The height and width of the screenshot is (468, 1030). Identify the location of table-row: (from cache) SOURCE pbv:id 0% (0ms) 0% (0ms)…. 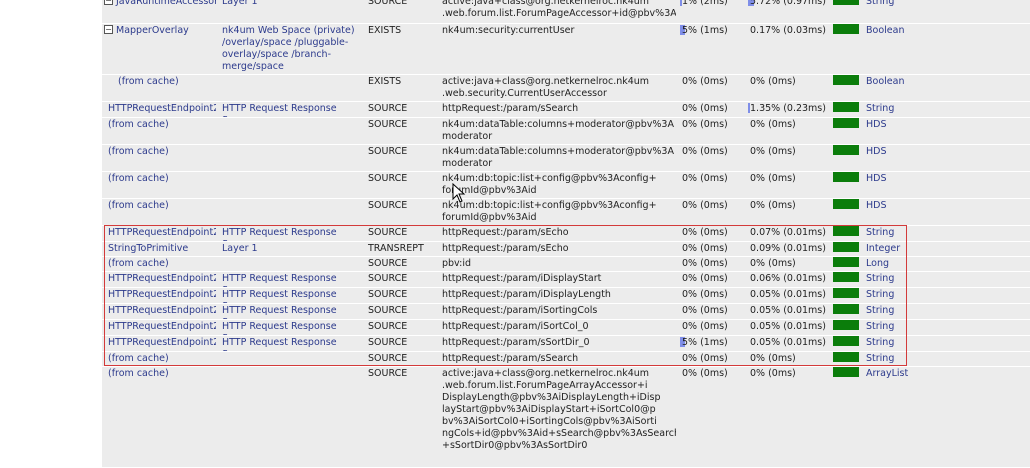
(515, 264).